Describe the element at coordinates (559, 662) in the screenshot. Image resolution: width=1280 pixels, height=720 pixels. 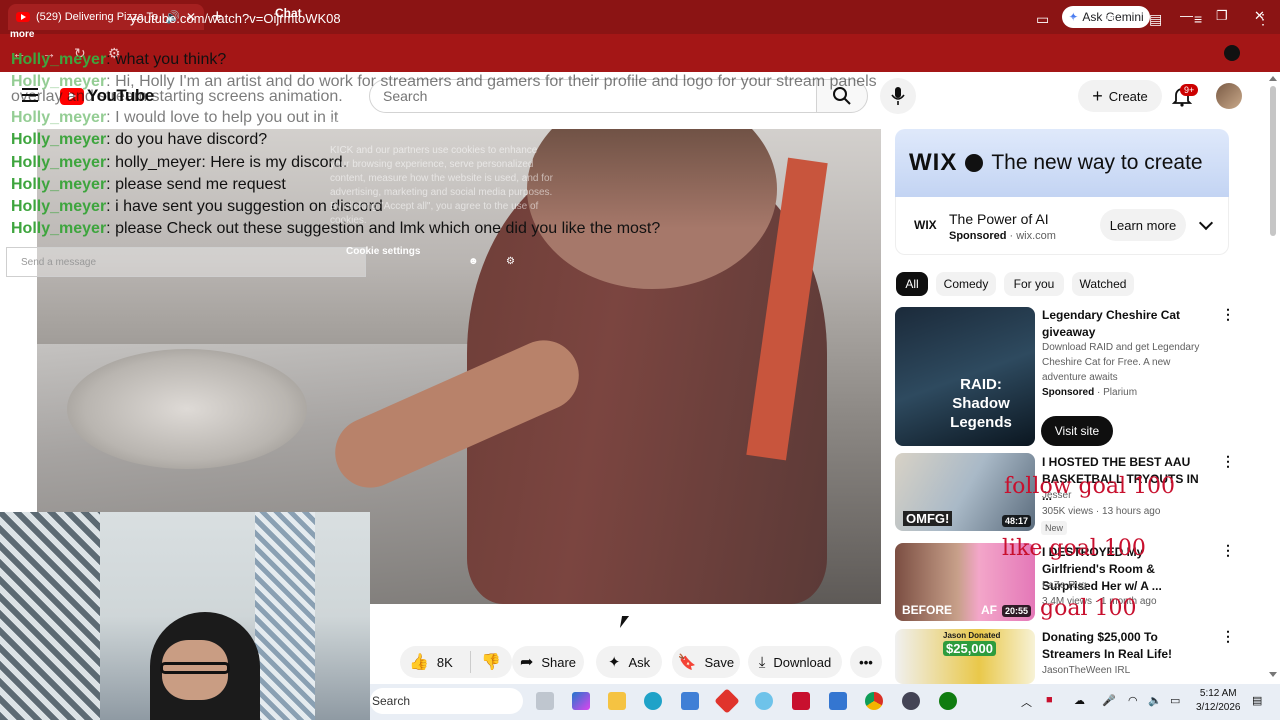
I see `share-label: Share` at that location.